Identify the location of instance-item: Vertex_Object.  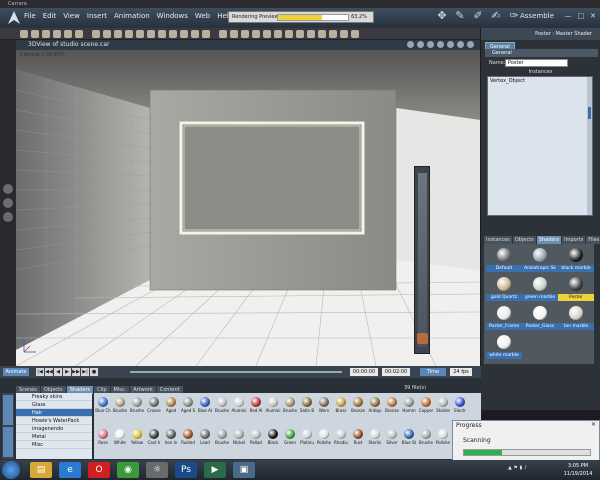
(507, 81).